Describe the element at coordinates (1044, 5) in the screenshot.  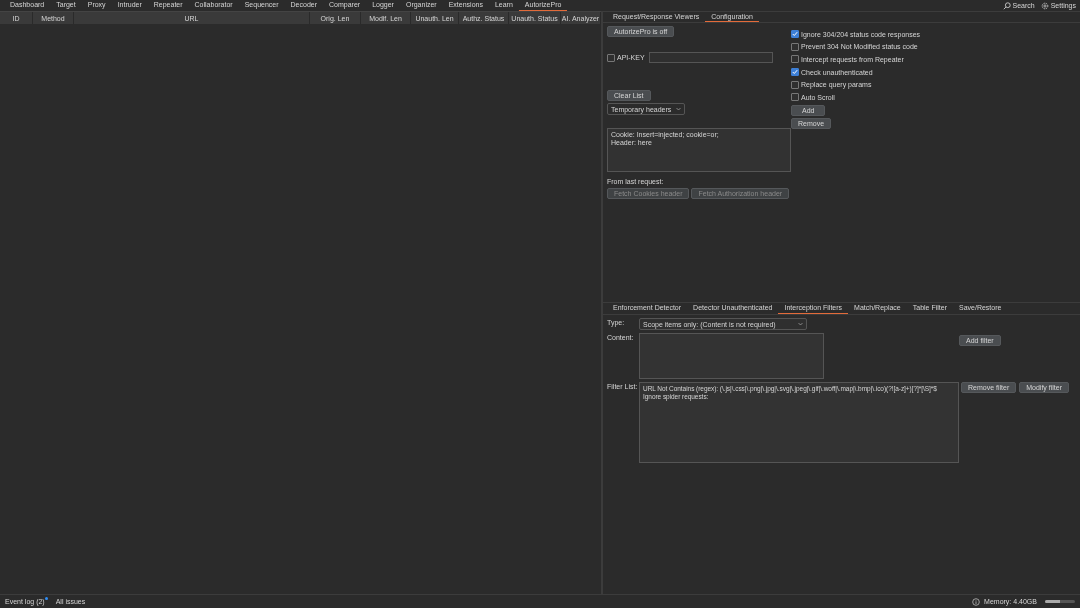
I see `settings-icon` at that location.